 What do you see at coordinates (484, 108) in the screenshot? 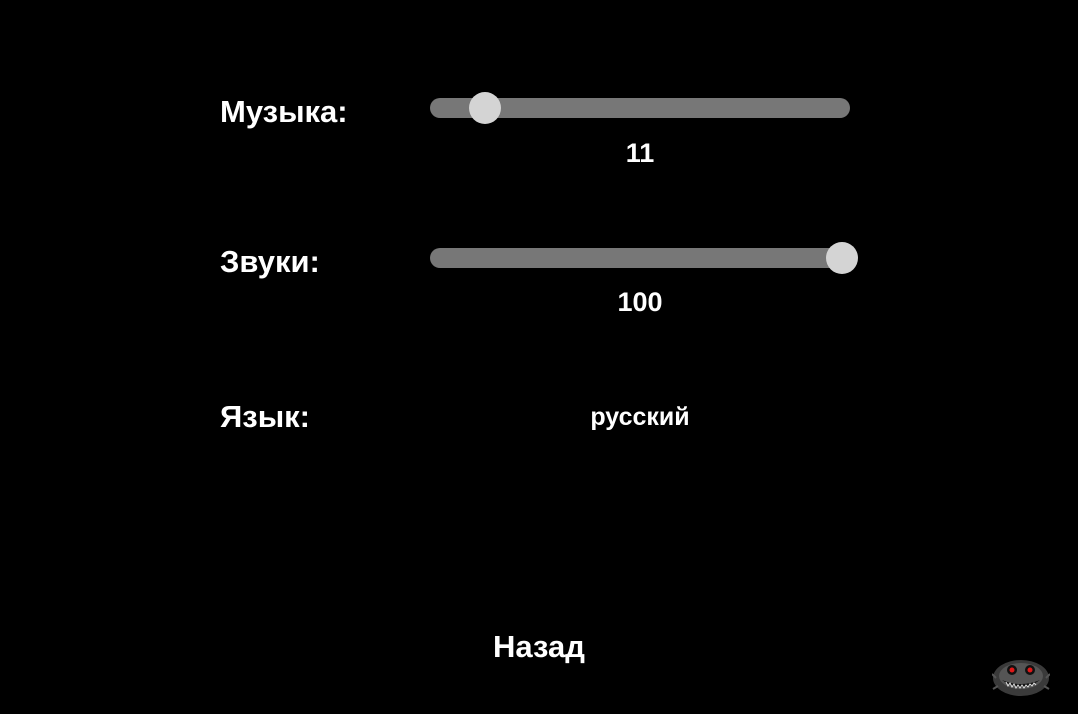
I see `music-slider-thumb` at bounding box center [484, 108].